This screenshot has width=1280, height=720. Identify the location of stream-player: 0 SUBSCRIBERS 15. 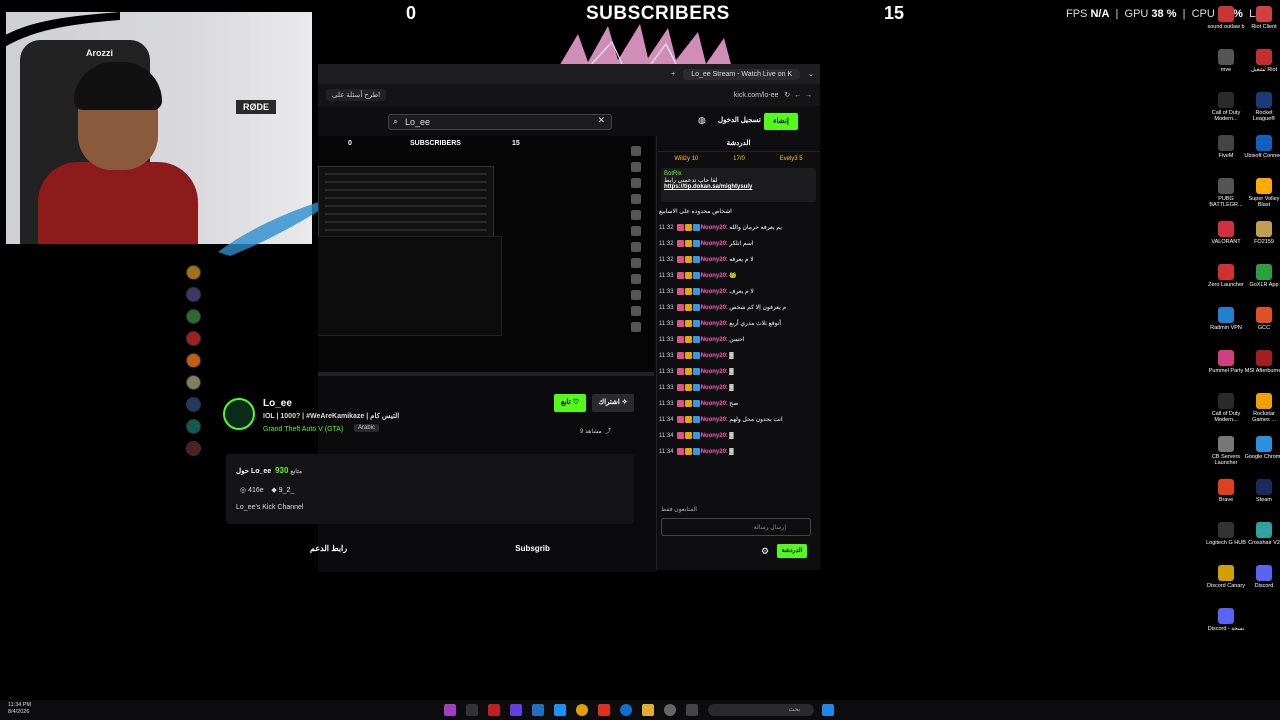
(486, 256).